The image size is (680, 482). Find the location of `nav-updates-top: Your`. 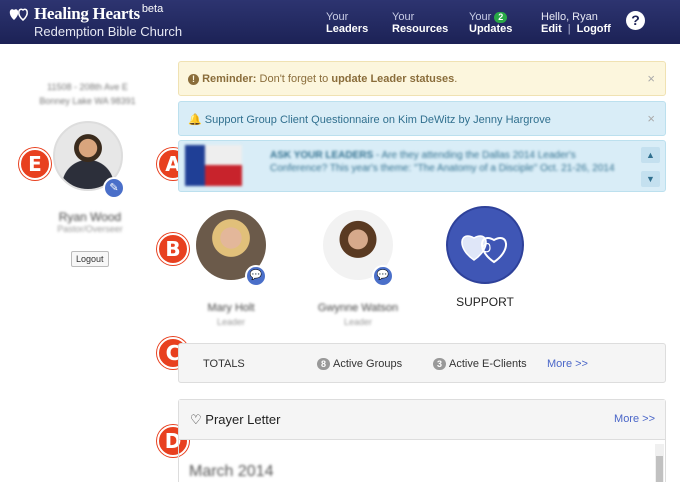

nav-updates-top: Your is located at coordinates (480, 17).